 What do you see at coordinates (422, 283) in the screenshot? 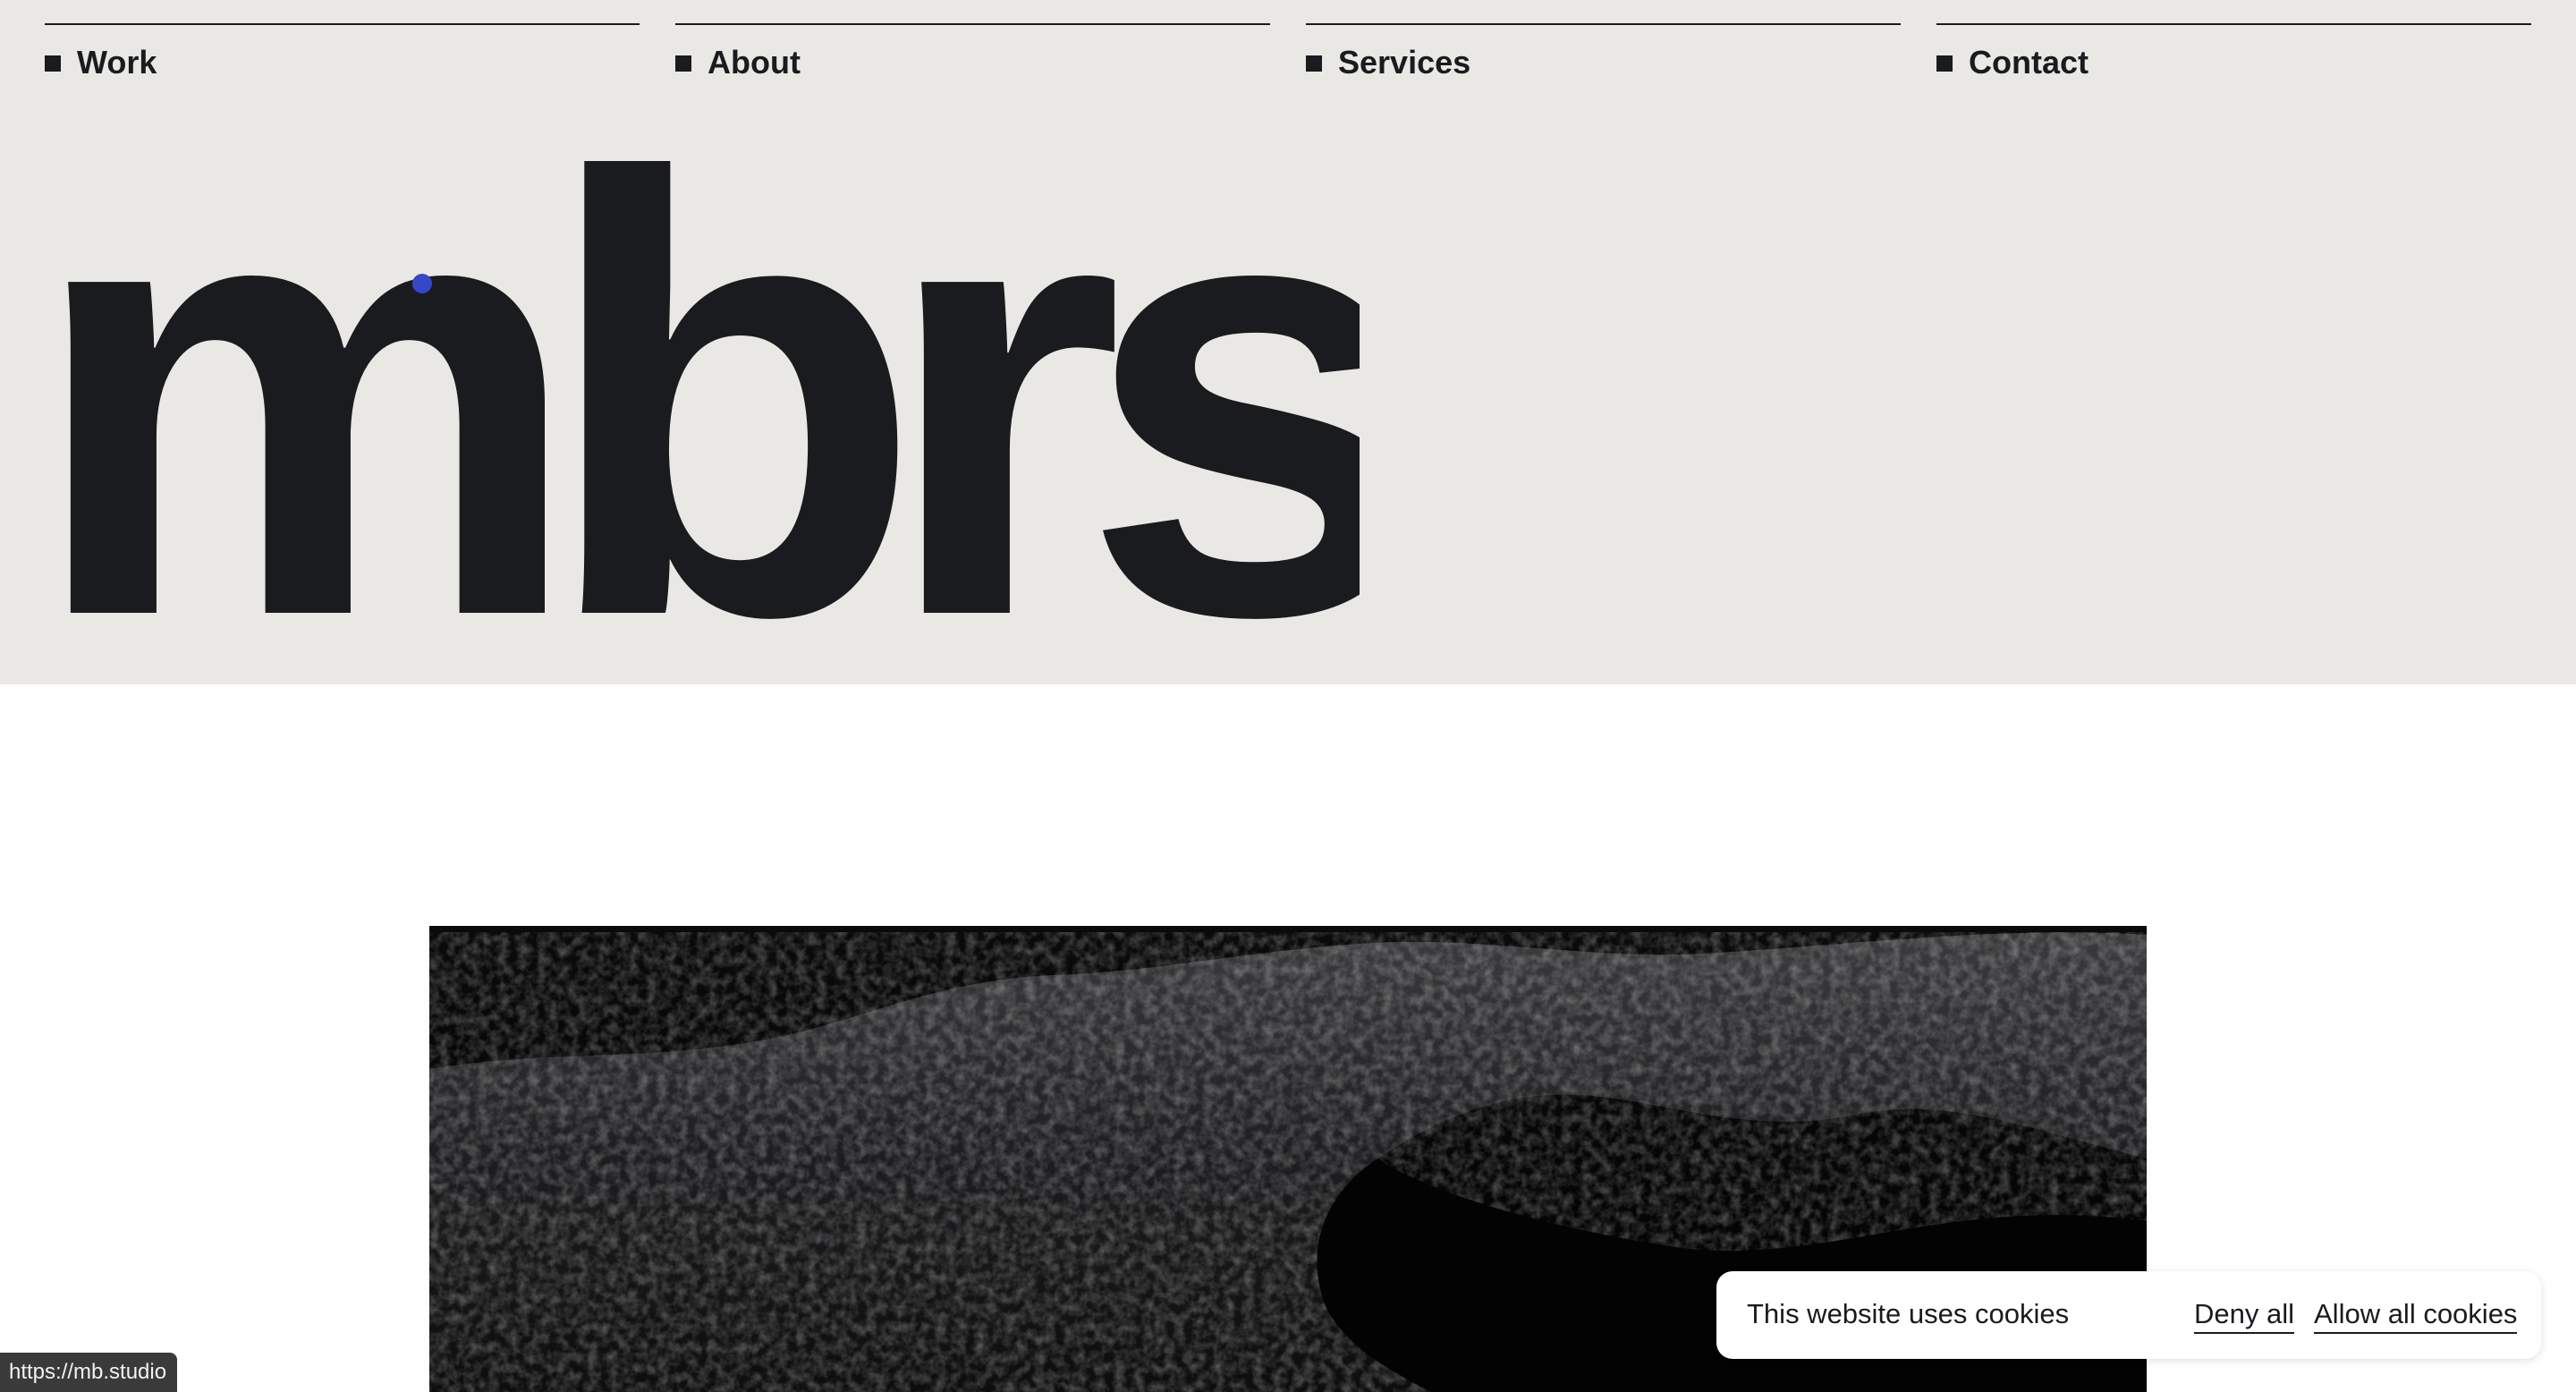
I see `cursor-dot` at bounding box center [422, 283].